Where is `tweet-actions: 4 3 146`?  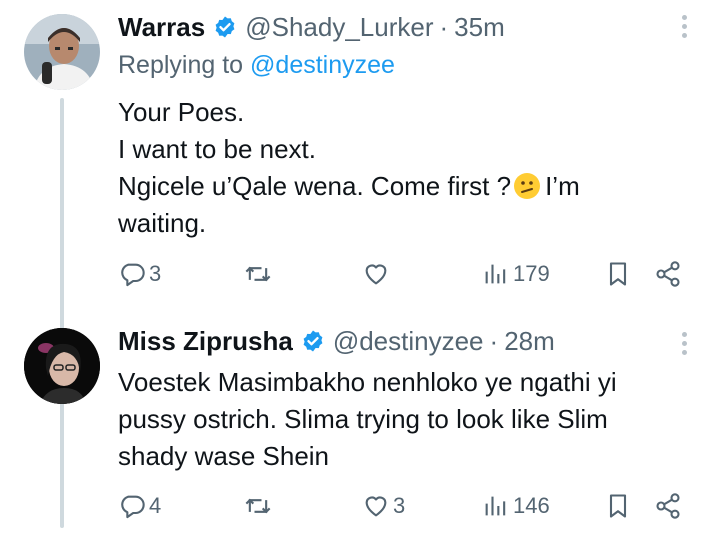 tweet-actions: 4 3 146 is located at coordinates (403, 508).